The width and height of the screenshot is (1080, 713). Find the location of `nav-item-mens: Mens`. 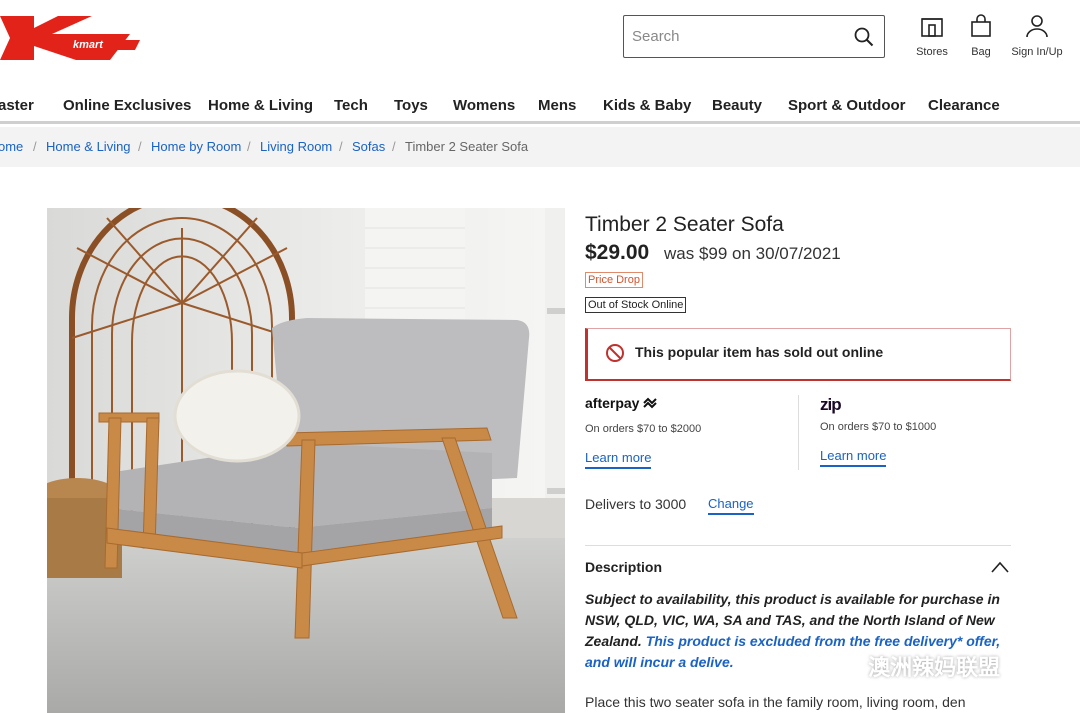

nav-item-mens: Mens is located at coordinates (557, 105).